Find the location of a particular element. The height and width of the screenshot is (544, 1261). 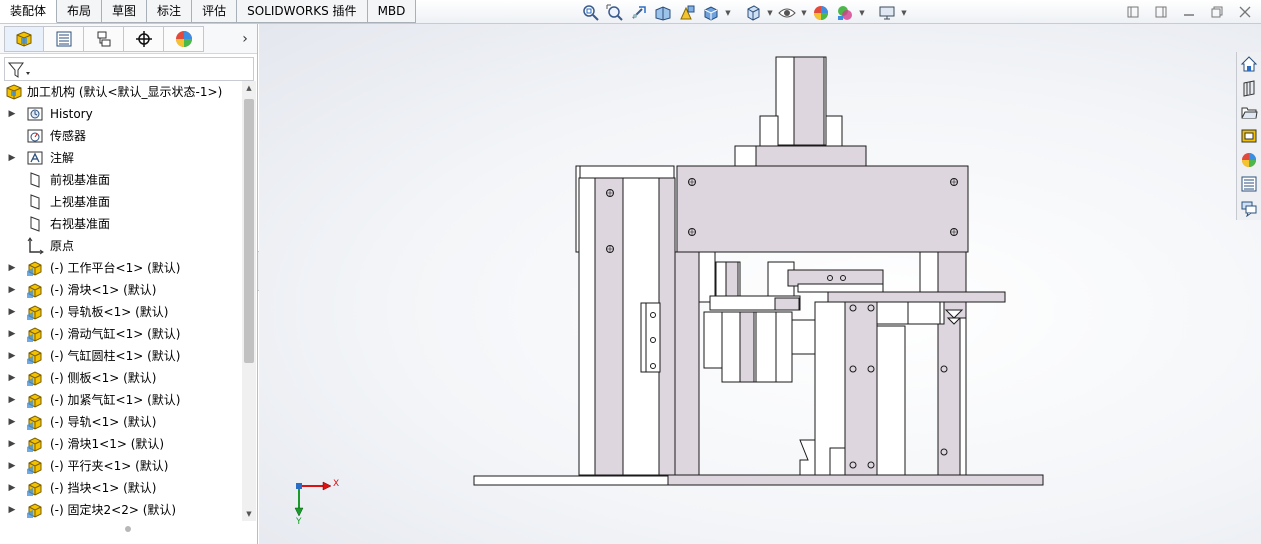

cylinder-head is located at coordinates (811, 156).